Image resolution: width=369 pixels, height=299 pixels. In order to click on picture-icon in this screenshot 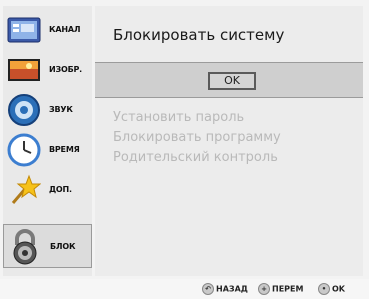, I will do `click(24, 70)`.